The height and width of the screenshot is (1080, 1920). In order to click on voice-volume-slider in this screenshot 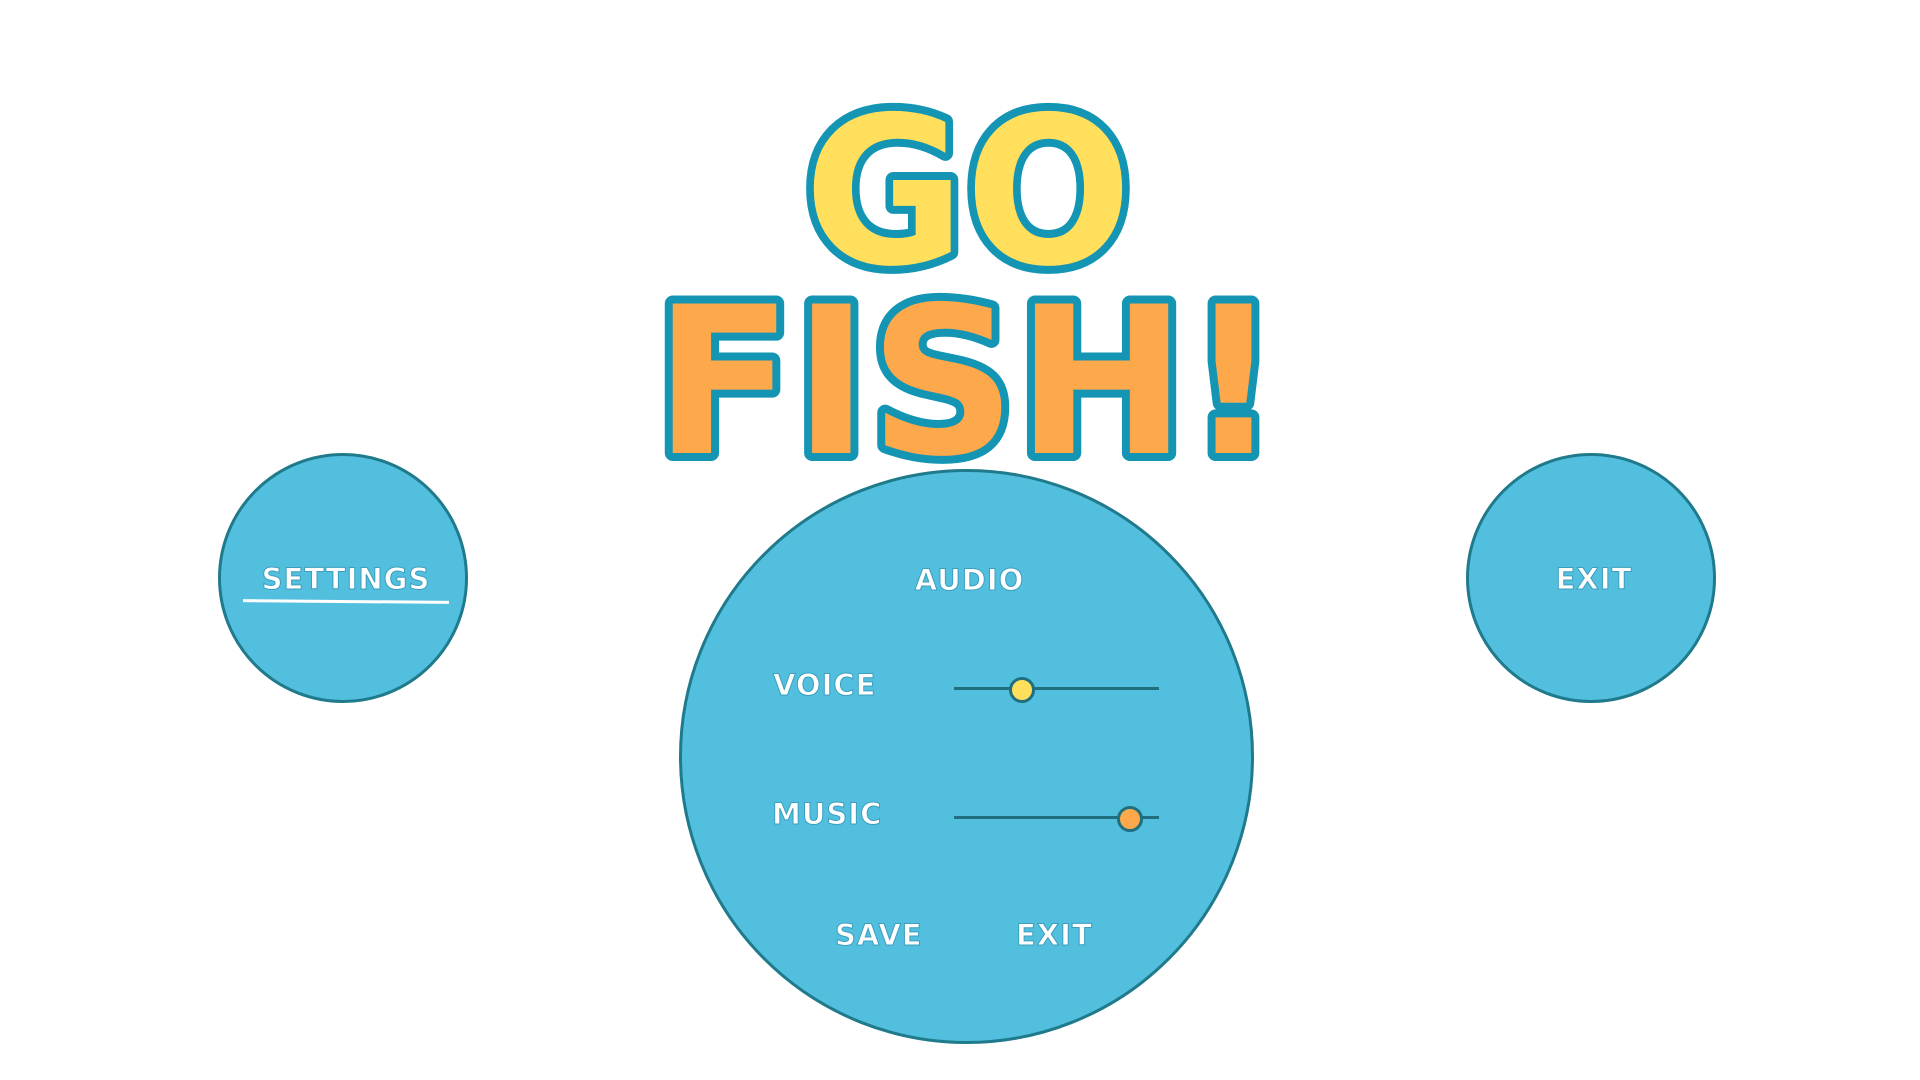, I will do `click(1056, 690)`.